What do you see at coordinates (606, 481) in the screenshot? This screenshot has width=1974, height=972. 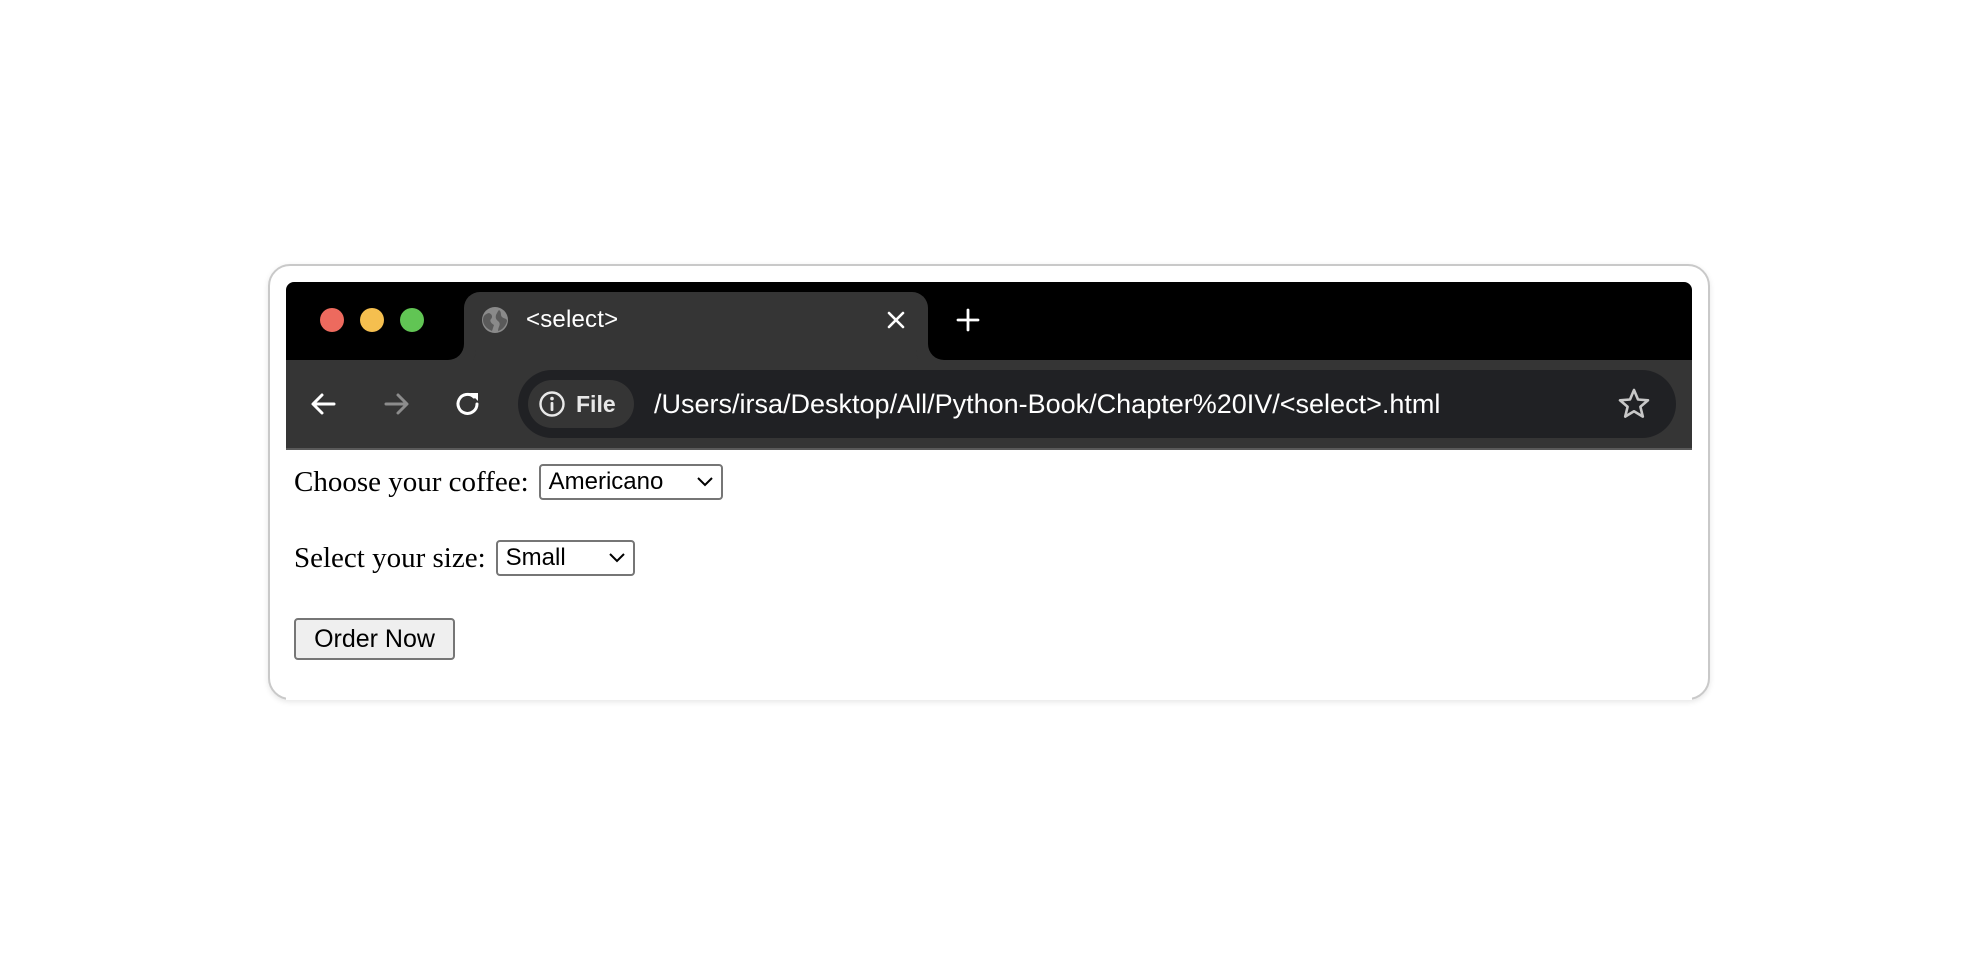 I see `coffee-select-value: Americano` at bounding box center [606, 481].